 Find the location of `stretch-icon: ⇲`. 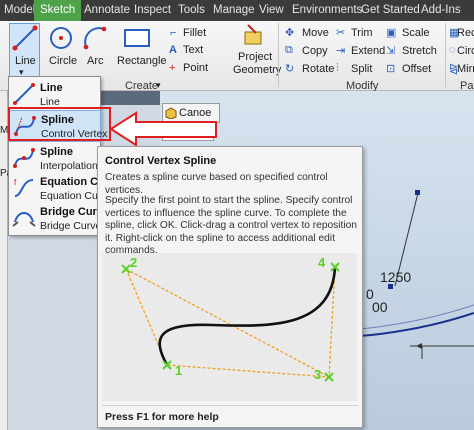

stretch-icon: ⇲ is located at coordinates (391, 51).